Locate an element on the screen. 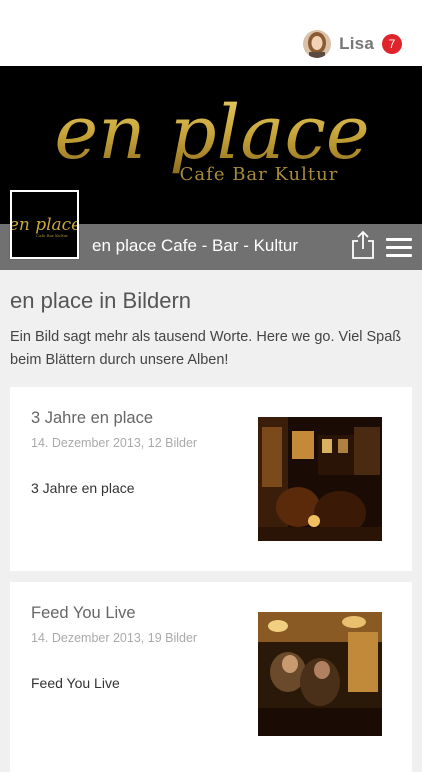 This screenshot has width=422, height=772. album-meta: 14. Dezember 2013, 12 Bilder is located at coordinates (114, 443).